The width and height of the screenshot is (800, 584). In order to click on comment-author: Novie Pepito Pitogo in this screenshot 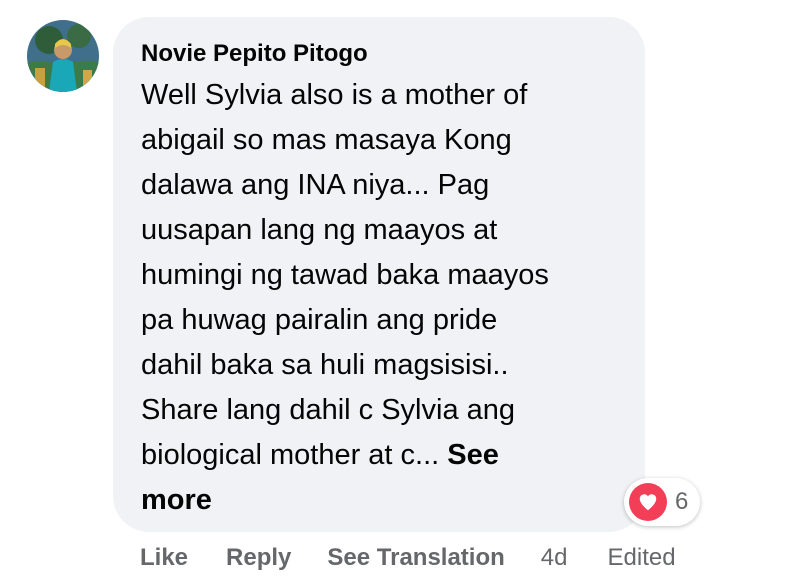, I will do `click(383, 54)`.